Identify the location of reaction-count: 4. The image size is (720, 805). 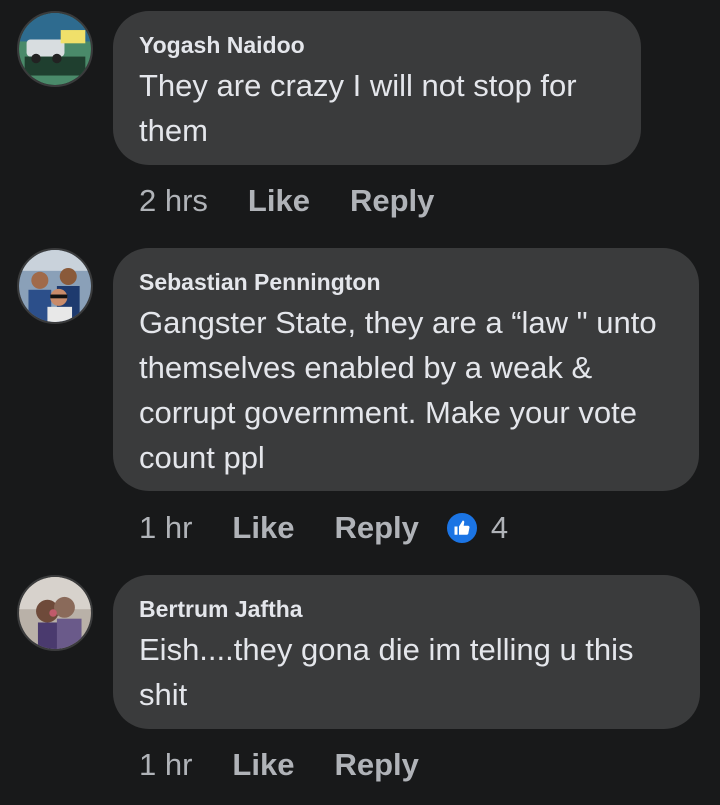
(499, 527).